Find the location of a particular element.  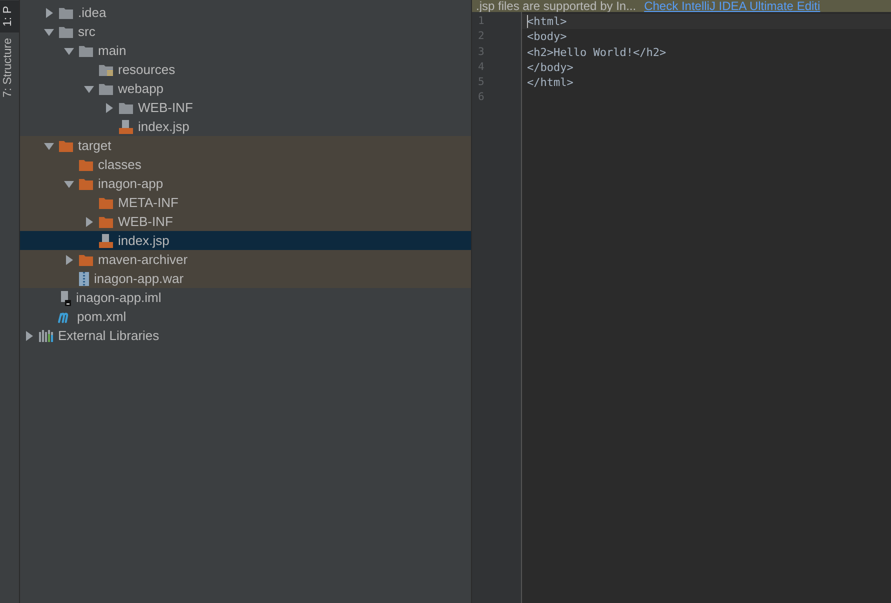

tool-window-tab: 7: Structure is located at coordinates (9, 68).